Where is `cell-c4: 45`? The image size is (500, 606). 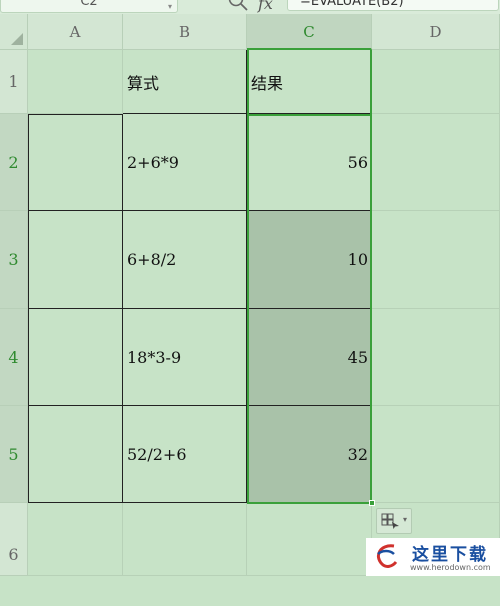
cell-c4: 45 is located at coordinates (309, 357).